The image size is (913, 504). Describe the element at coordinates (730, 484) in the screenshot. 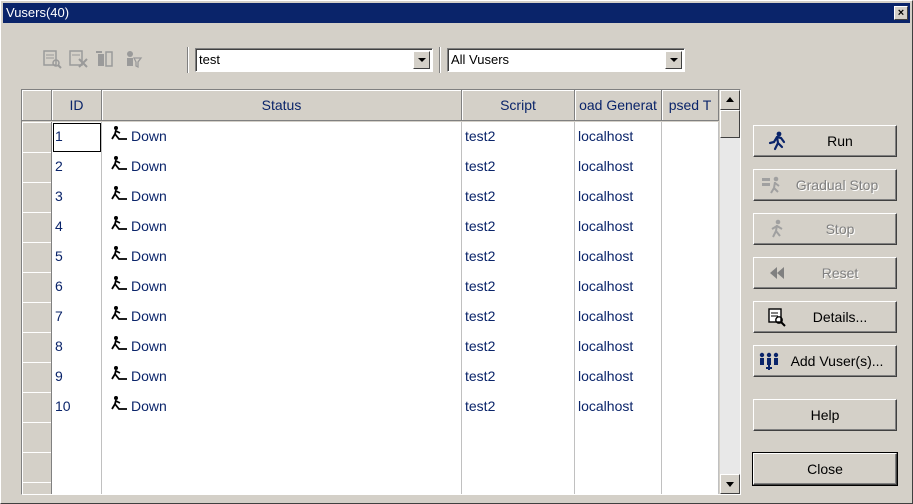

I see `scroll-down-icon` at that location.